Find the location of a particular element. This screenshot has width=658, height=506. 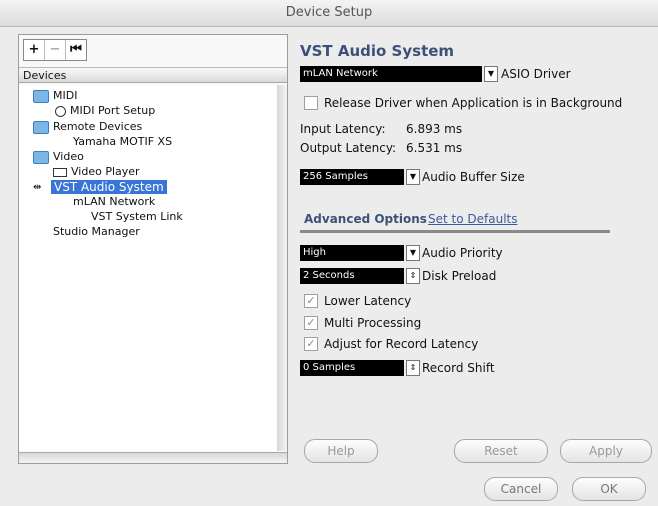

ok-button: OK is located at coordinates (609, 489).